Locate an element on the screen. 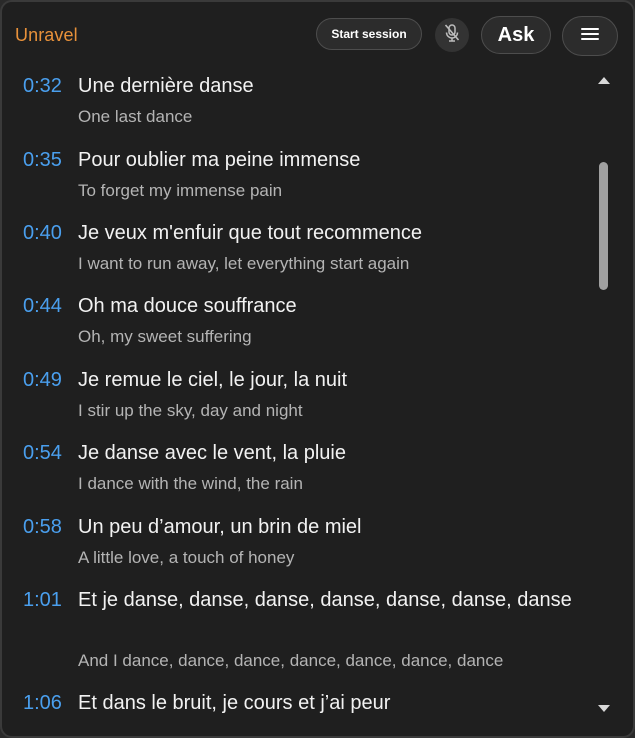 The image size is (635, 738). header: Unravel Start session Ask is located at coordinates (317, 35).